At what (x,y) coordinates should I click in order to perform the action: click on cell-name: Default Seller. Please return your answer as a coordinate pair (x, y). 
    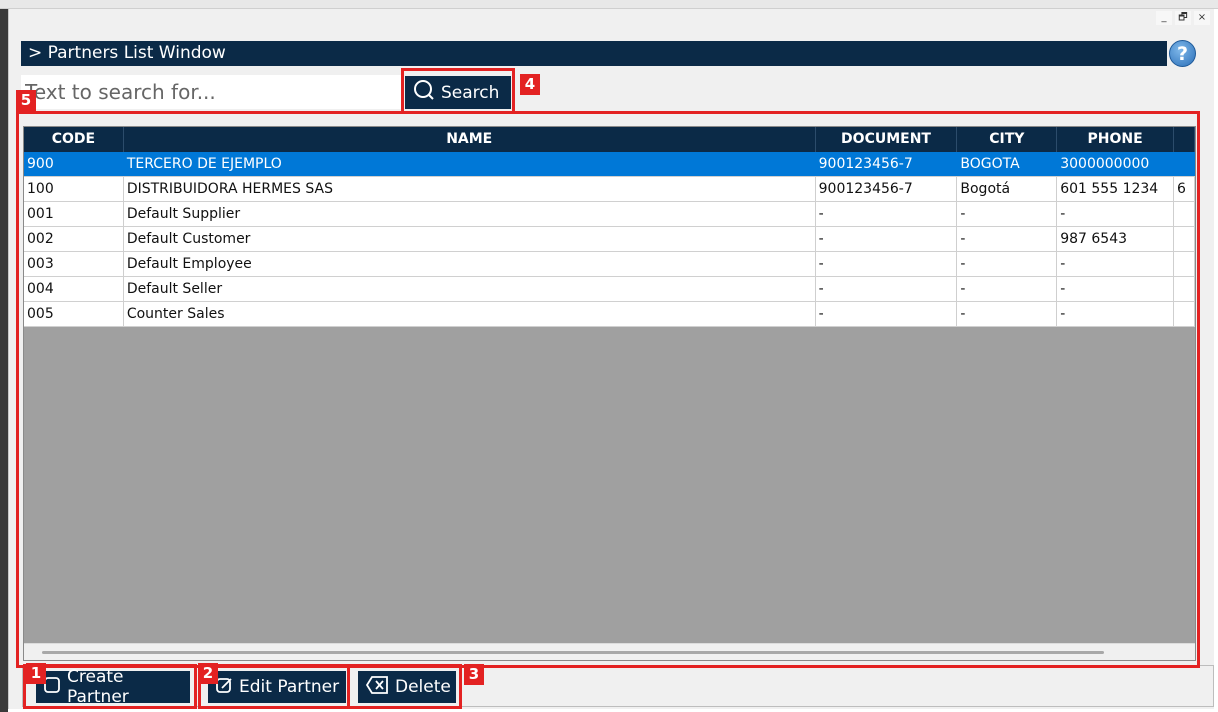
    Looking at the image, I should click on (470, 289).